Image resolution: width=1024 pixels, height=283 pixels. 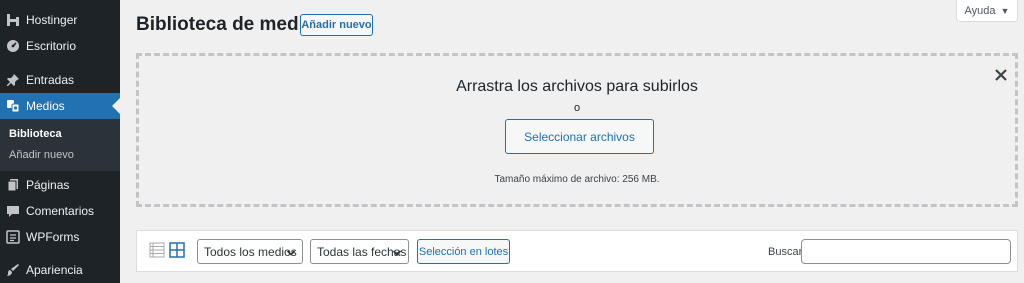 I want to click on sidebar-item-medios: Medios, so click(x=60, y=106).